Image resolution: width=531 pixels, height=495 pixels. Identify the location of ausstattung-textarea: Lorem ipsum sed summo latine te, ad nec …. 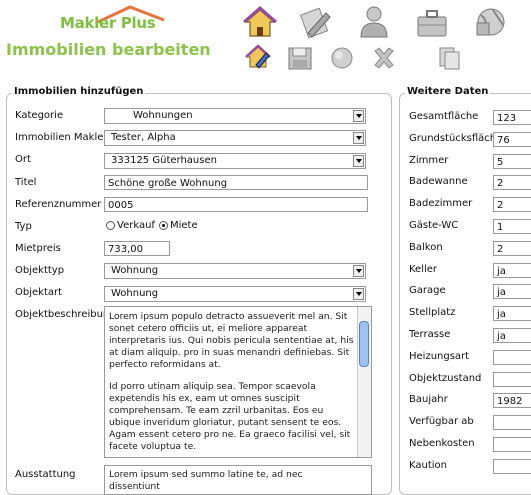
(238, 480).